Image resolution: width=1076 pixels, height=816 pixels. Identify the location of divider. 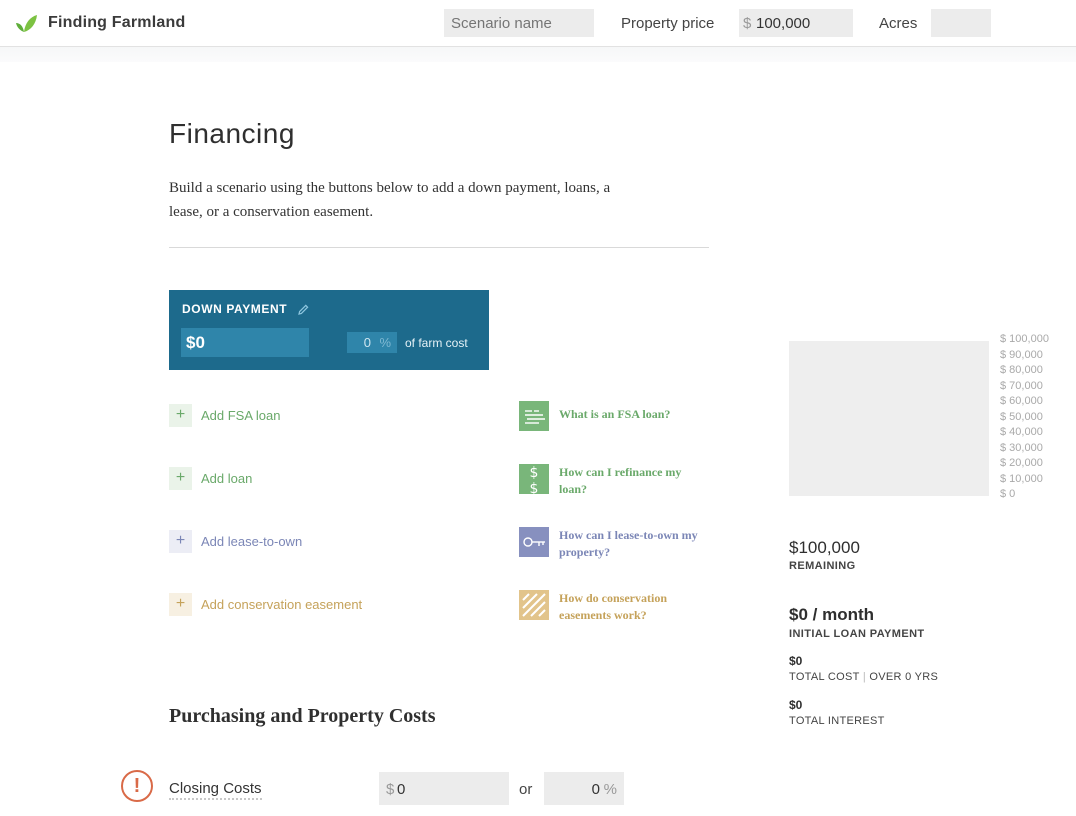
(439, 247).